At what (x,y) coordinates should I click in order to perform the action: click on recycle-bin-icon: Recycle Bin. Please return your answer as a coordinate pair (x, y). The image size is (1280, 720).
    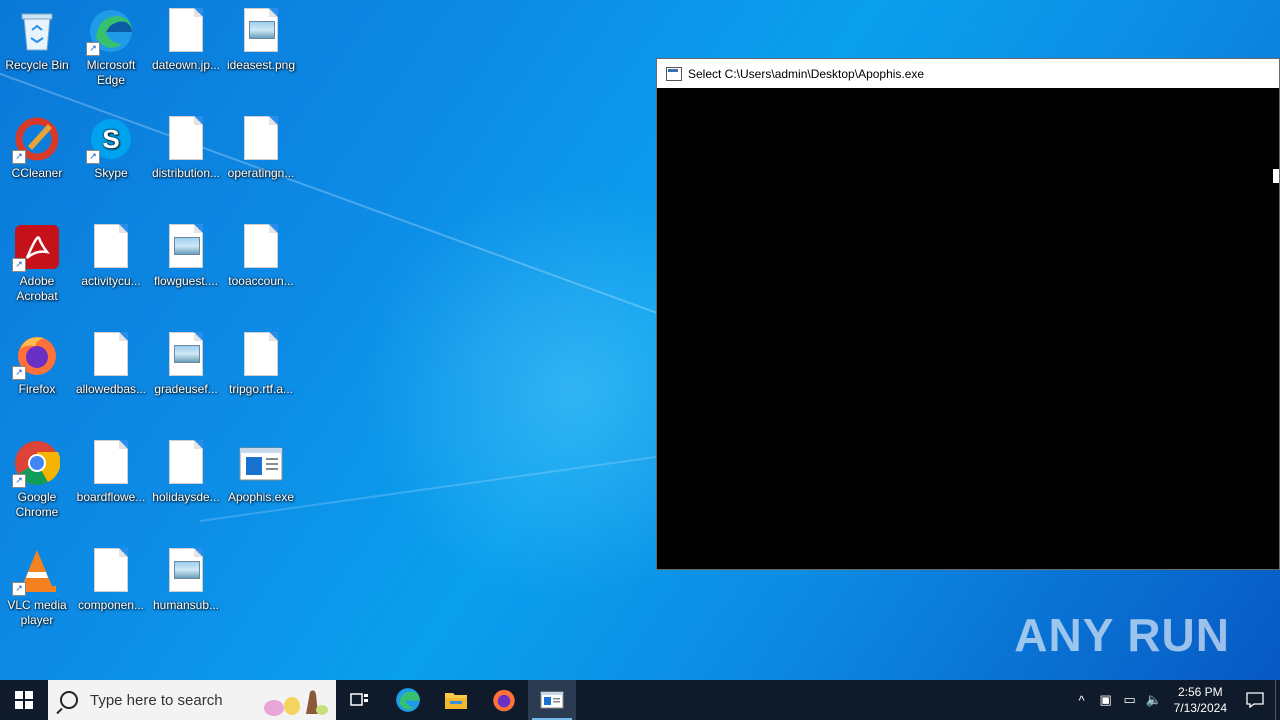
    Looking at the image, I should click on (37, 37).